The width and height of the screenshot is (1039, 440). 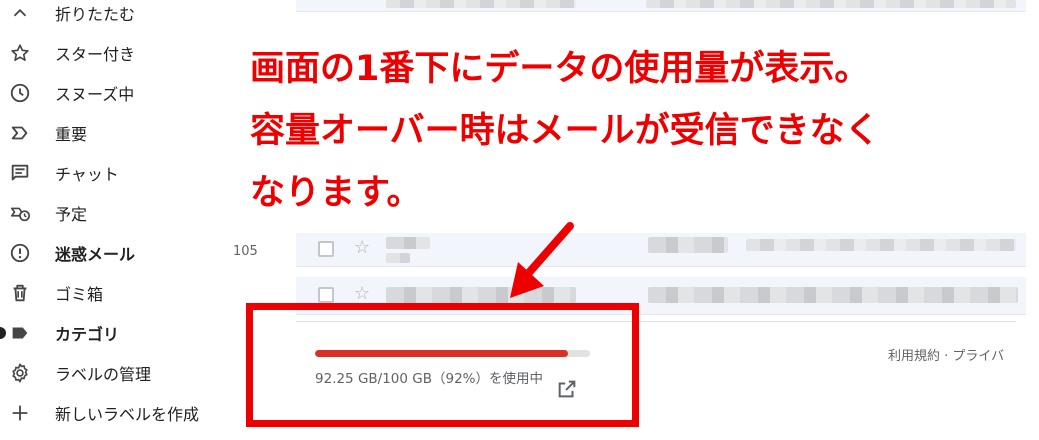 What do you see at coordinates (20, 133) in the screenshot?
I see `label-important-icon` at bounding box center [20, 133].